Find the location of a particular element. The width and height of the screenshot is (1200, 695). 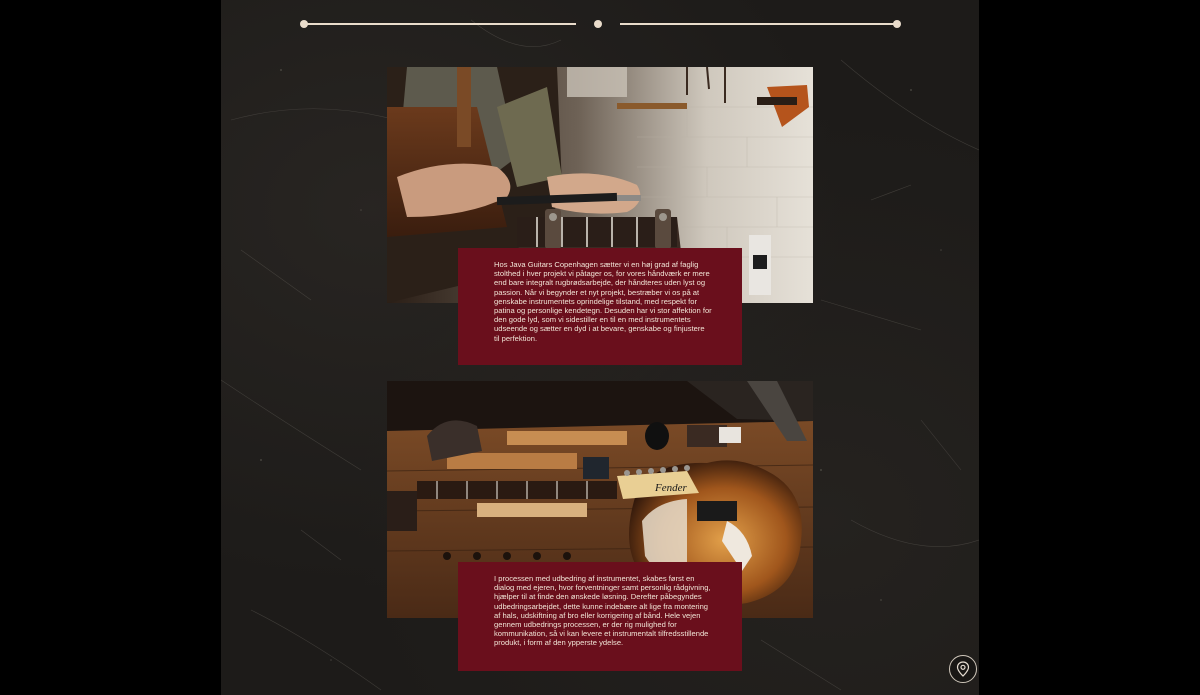

section-divider is located at coordinates (600, 24).